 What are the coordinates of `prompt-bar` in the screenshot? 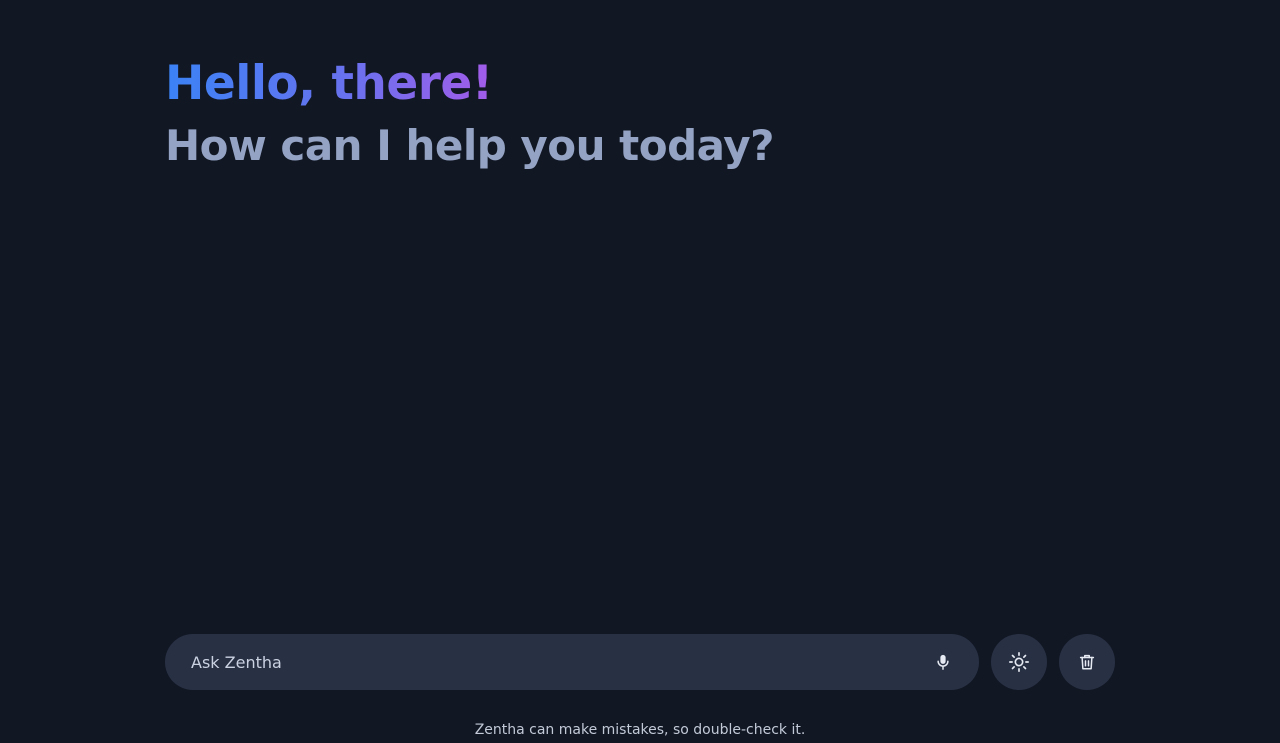 It's located at (640, 662).